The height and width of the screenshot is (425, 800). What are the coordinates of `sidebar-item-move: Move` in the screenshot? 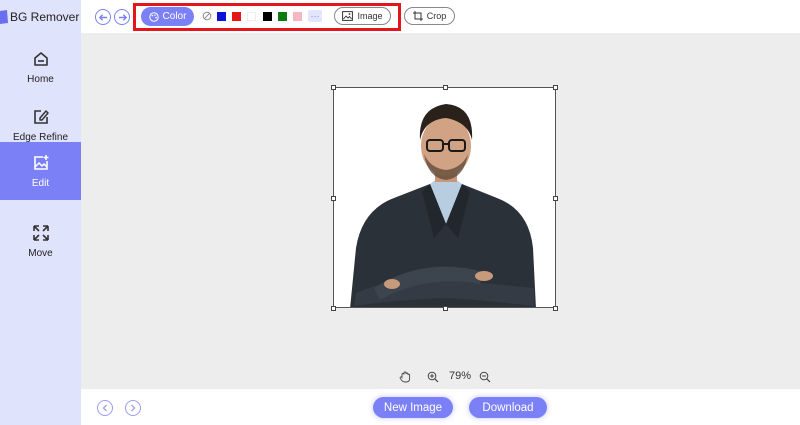 It's located at (40, 241).